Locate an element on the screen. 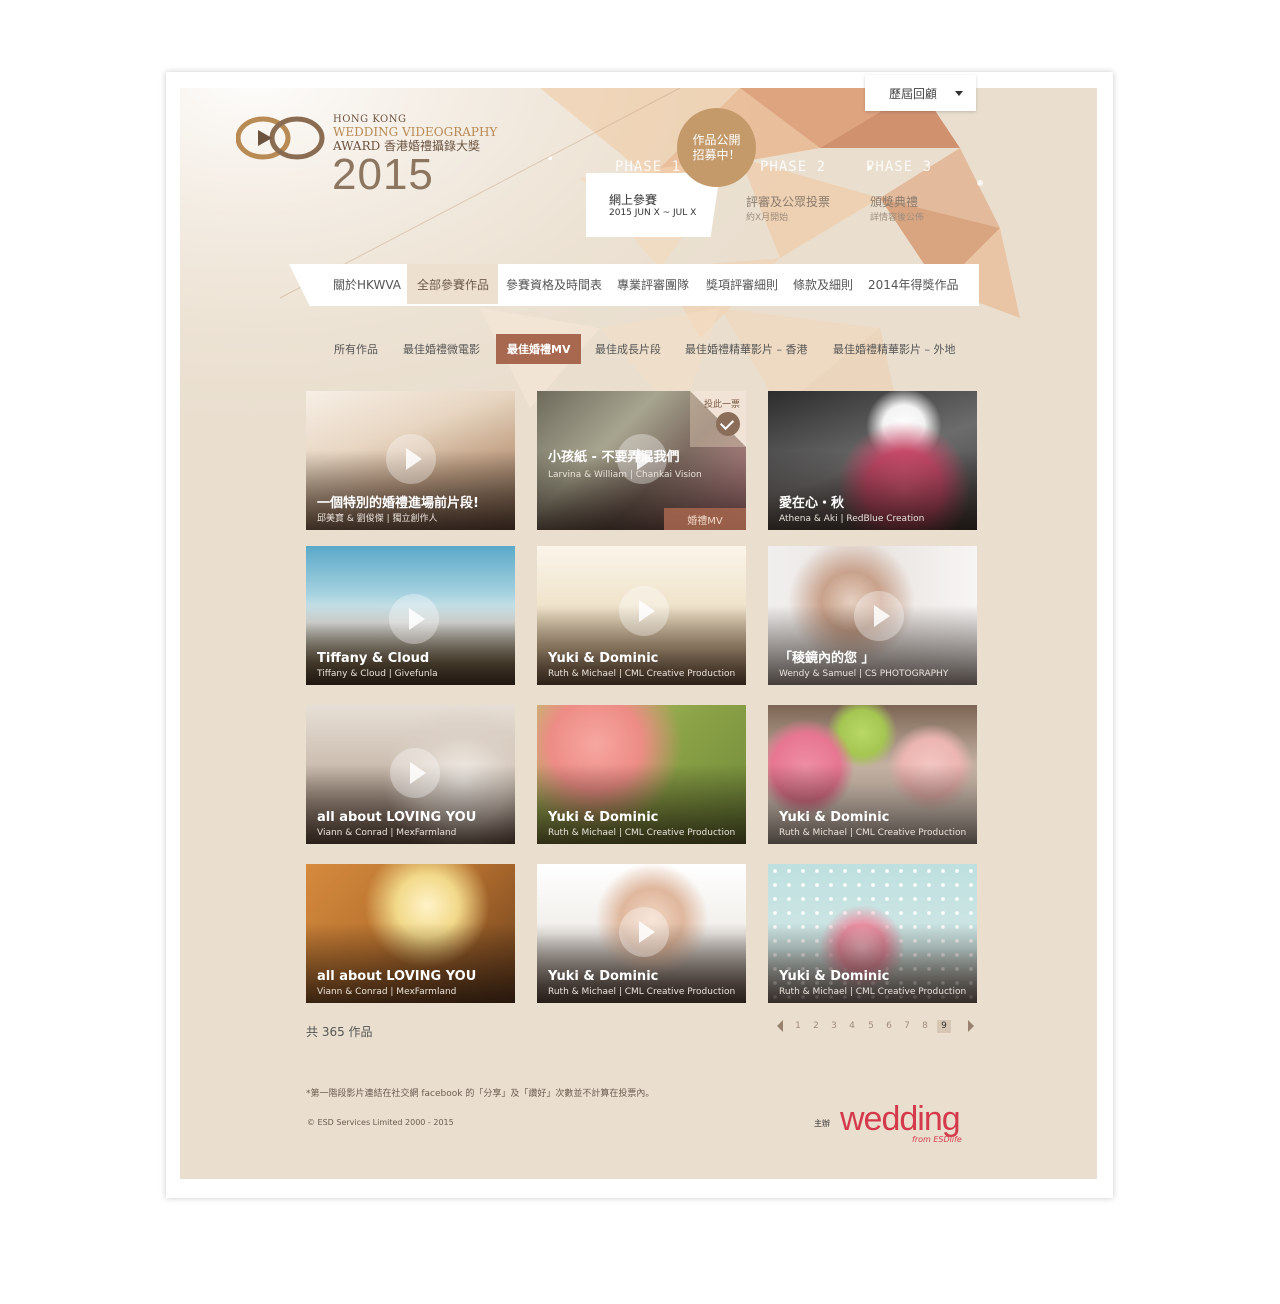 This screenshot has height=1304, width=1280. next-page-icon is located at coordinates (971, 1026).